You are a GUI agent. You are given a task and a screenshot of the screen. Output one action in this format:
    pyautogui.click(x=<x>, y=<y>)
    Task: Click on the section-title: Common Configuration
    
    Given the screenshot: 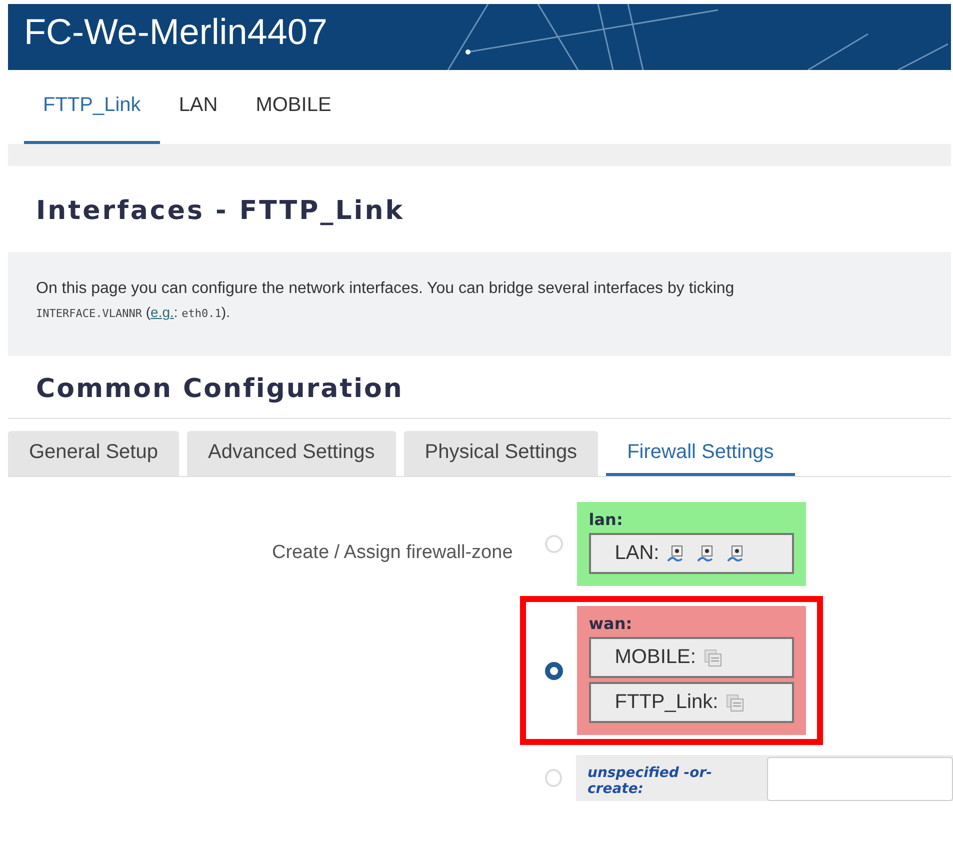 What is the action you would take?
    pyautogui.click(x=219, y=389)
    